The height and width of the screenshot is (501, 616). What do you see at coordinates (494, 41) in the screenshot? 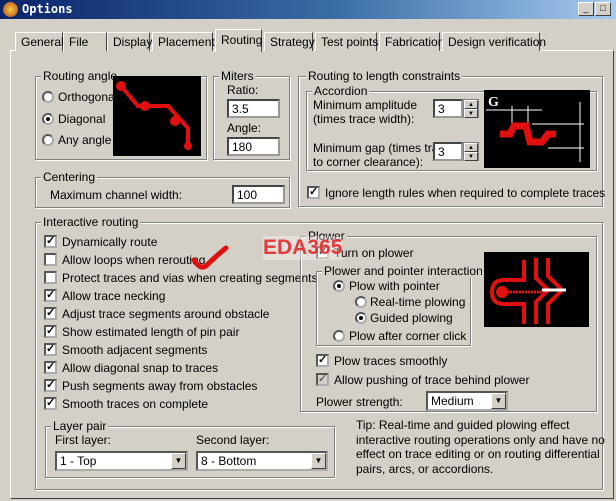
I see `tab-design-verification: Design verification` at bounding box center [494, 41].